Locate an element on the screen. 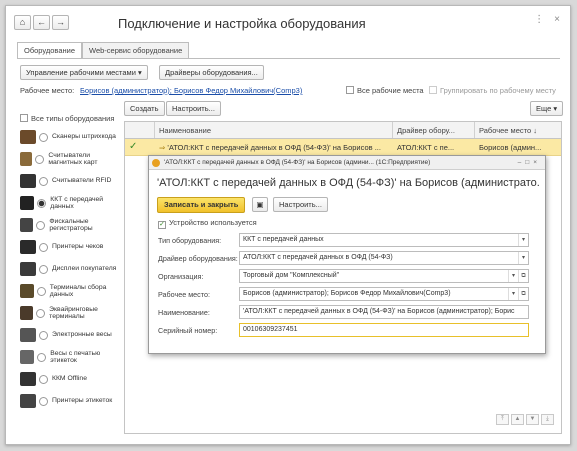 This screenshot has width=577, height=451. chevron-down-icon: ▾ is located at coordinates (140, 72).